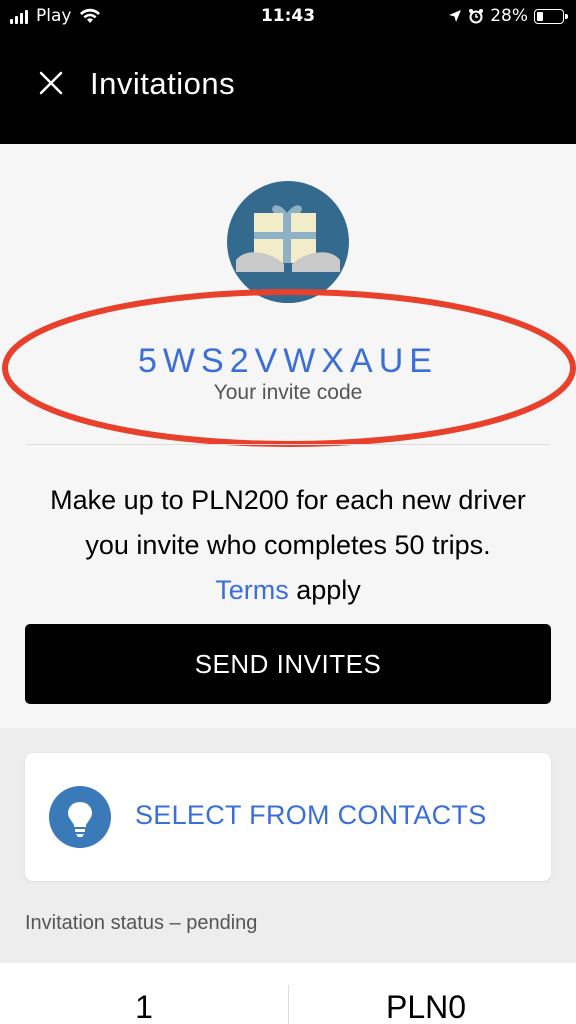 The image size is (576, 1024). Describe the element at coordinates (551, 16) in the screenshot. I see `battery-icon` at that location.